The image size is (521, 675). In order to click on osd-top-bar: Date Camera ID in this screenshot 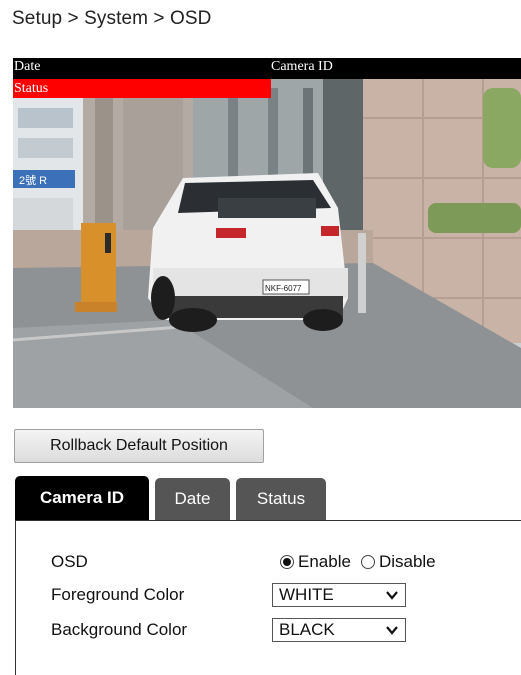, I will do `click(267, 68)`.